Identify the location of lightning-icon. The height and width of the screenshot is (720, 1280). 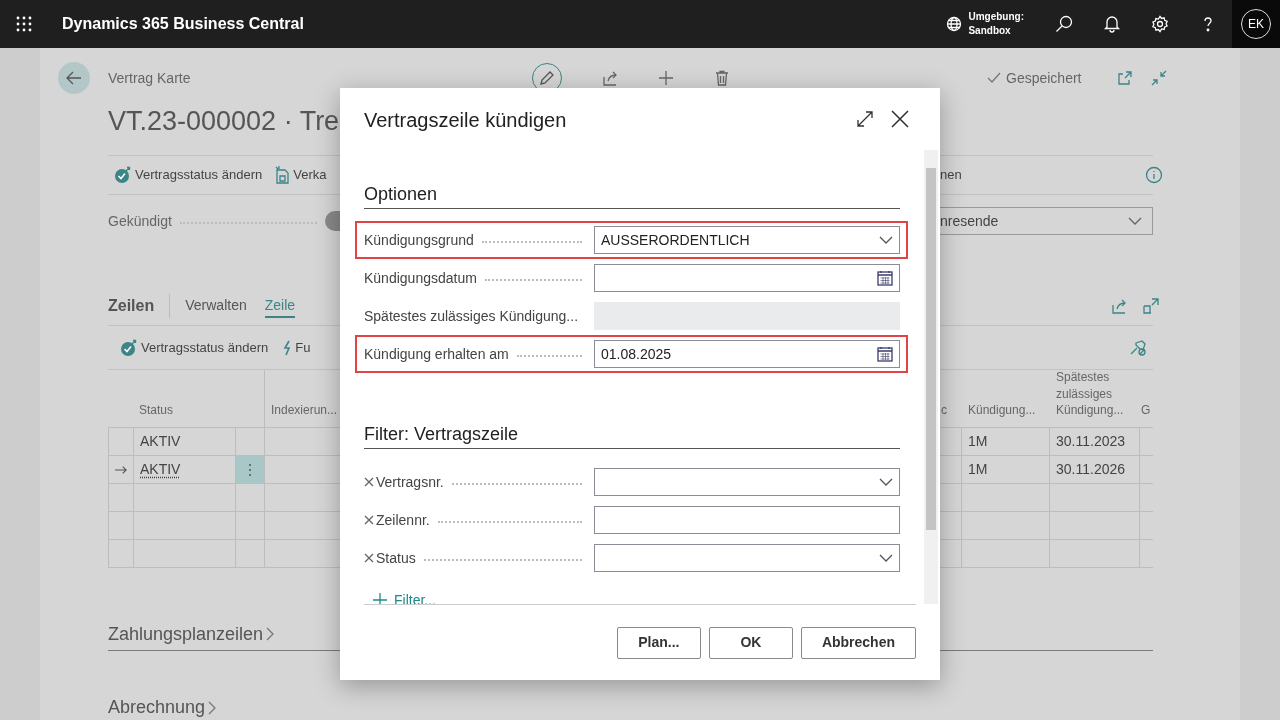
(287, 347).